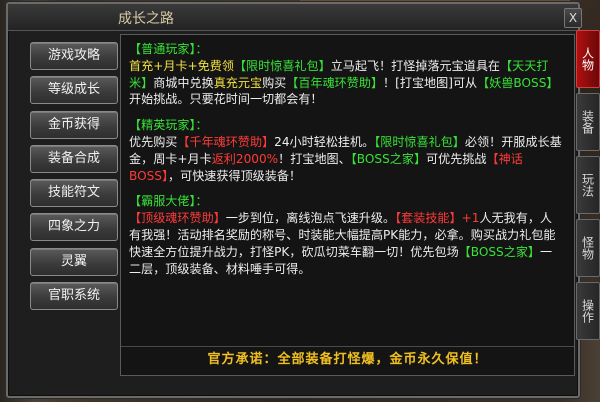 This screenshot has height=402, width=600. What do you see at coordinates (74, 56) in the screenshot?
I see `menu-item-game-guide: 游戏攻略` at bounding box center [74, 56].